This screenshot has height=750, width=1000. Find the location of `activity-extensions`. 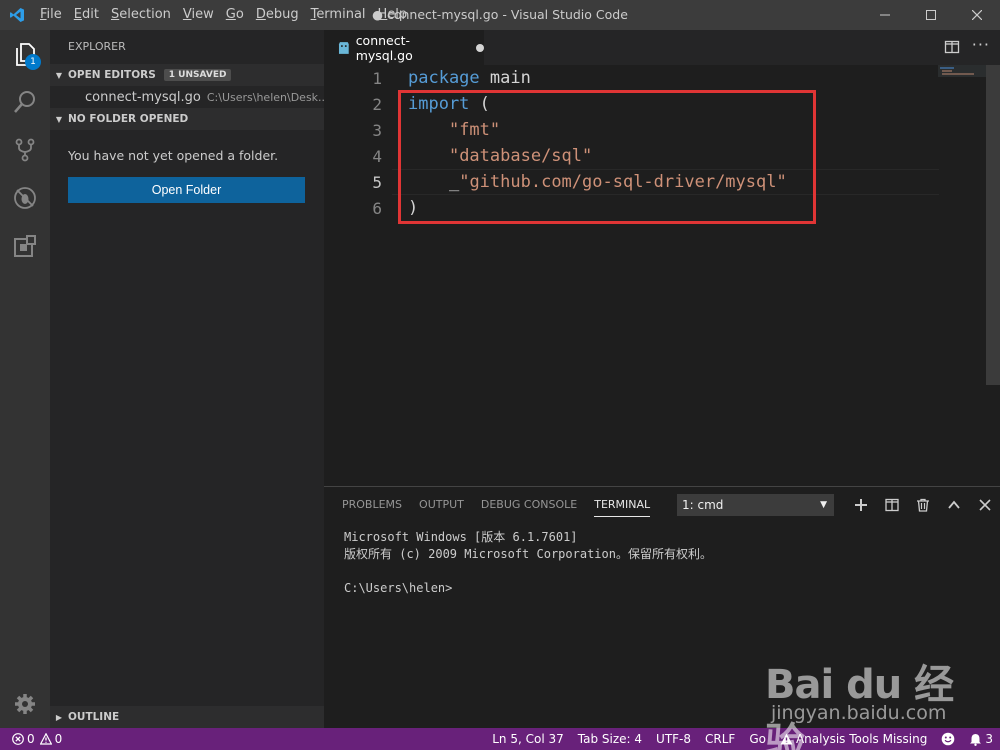

activity-extensions is located at coordinates (25, 246).